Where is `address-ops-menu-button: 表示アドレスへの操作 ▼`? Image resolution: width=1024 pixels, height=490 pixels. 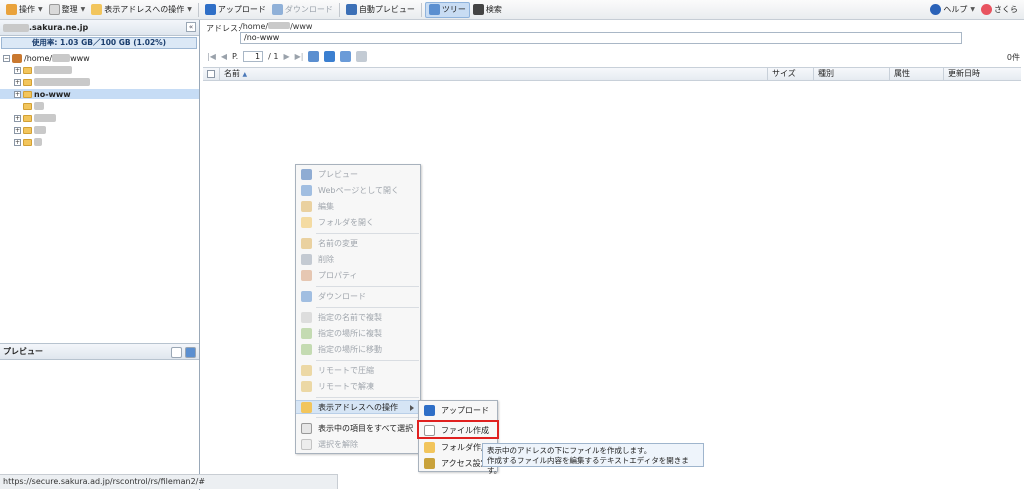 address-ops-menu-button: 表示アドレスへの操作 ▼ is located at coordinates (141, 10).